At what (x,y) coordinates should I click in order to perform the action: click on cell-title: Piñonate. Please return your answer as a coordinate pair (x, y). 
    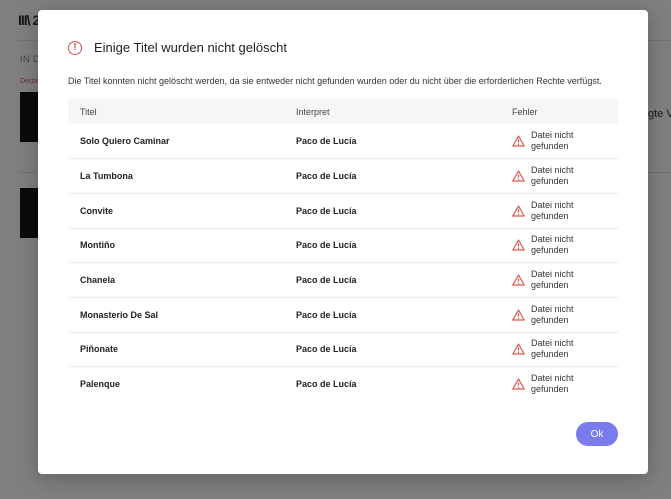
    Looking at the image, I should click on (99, 349).